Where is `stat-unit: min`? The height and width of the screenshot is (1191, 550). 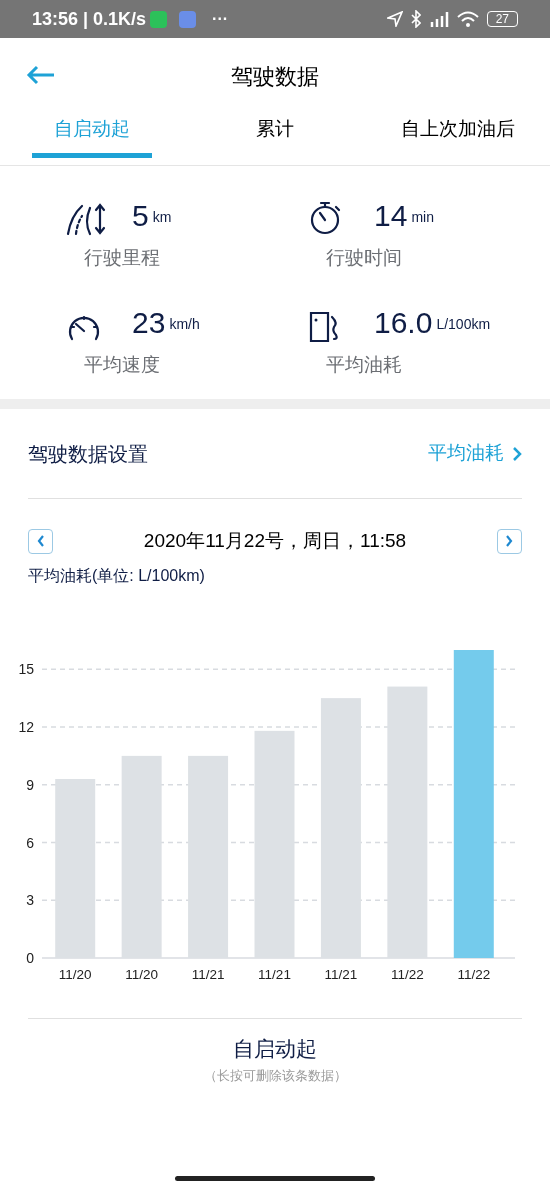 stat-unit: min is located at coordinates (422, 217).